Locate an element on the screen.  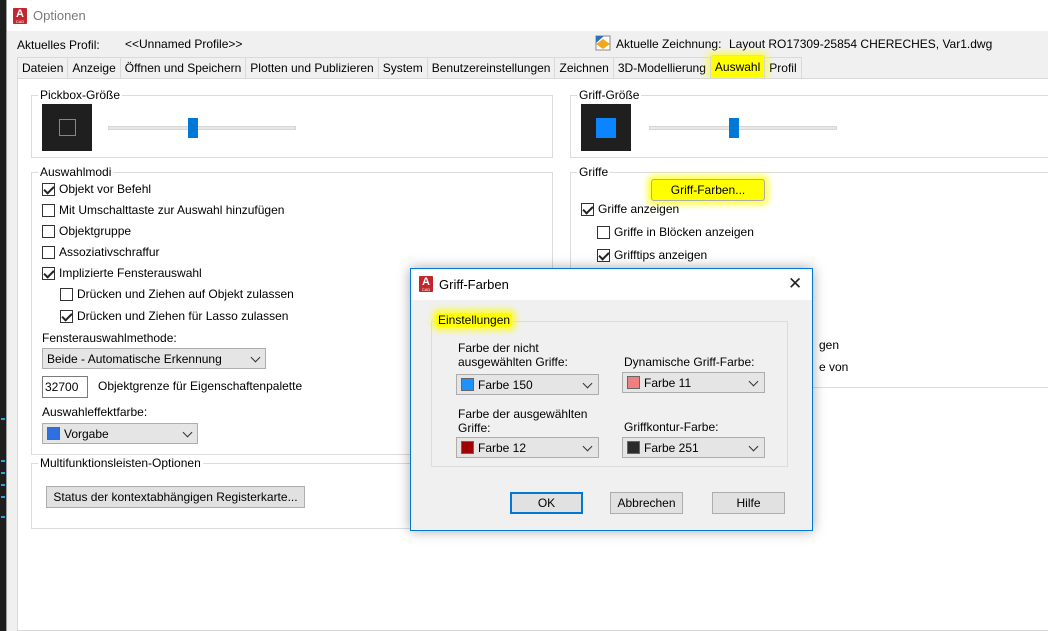
profile-value: <<Unnamed Profile>> is located at coordinates (184, 44).